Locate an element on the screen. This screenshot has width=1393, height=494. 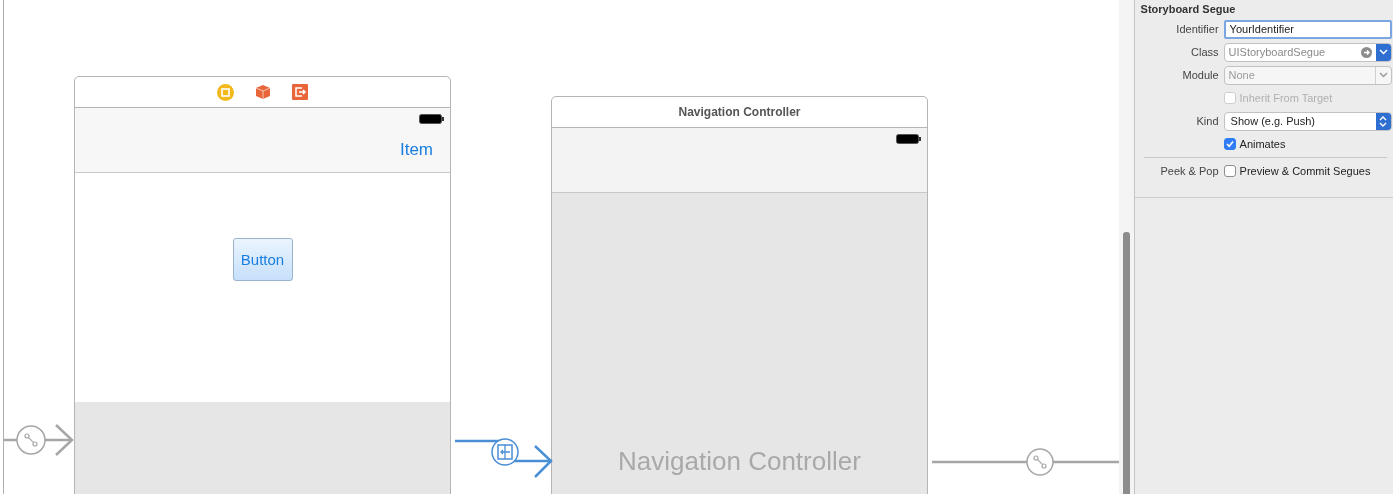
arrow-circle-icon is located at coordinates (1366, 52).